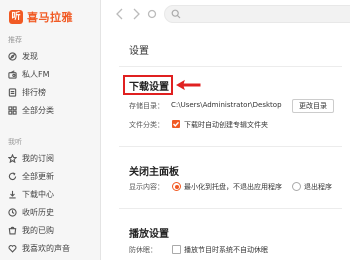 This screenshot has height=260, width=350. Describe the element at coordinates (38, 230) in the screenshot. I see `sidebar-item-label: 我的已购` at that location.